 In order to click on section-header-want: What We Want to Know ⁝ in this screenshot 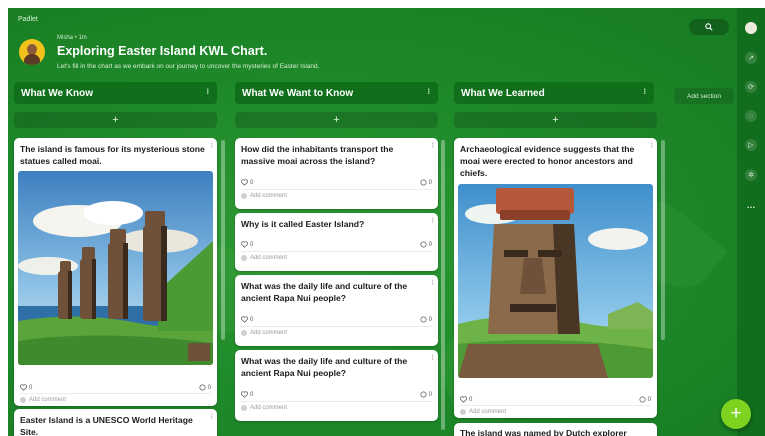, I will do `click(336, 93)`.